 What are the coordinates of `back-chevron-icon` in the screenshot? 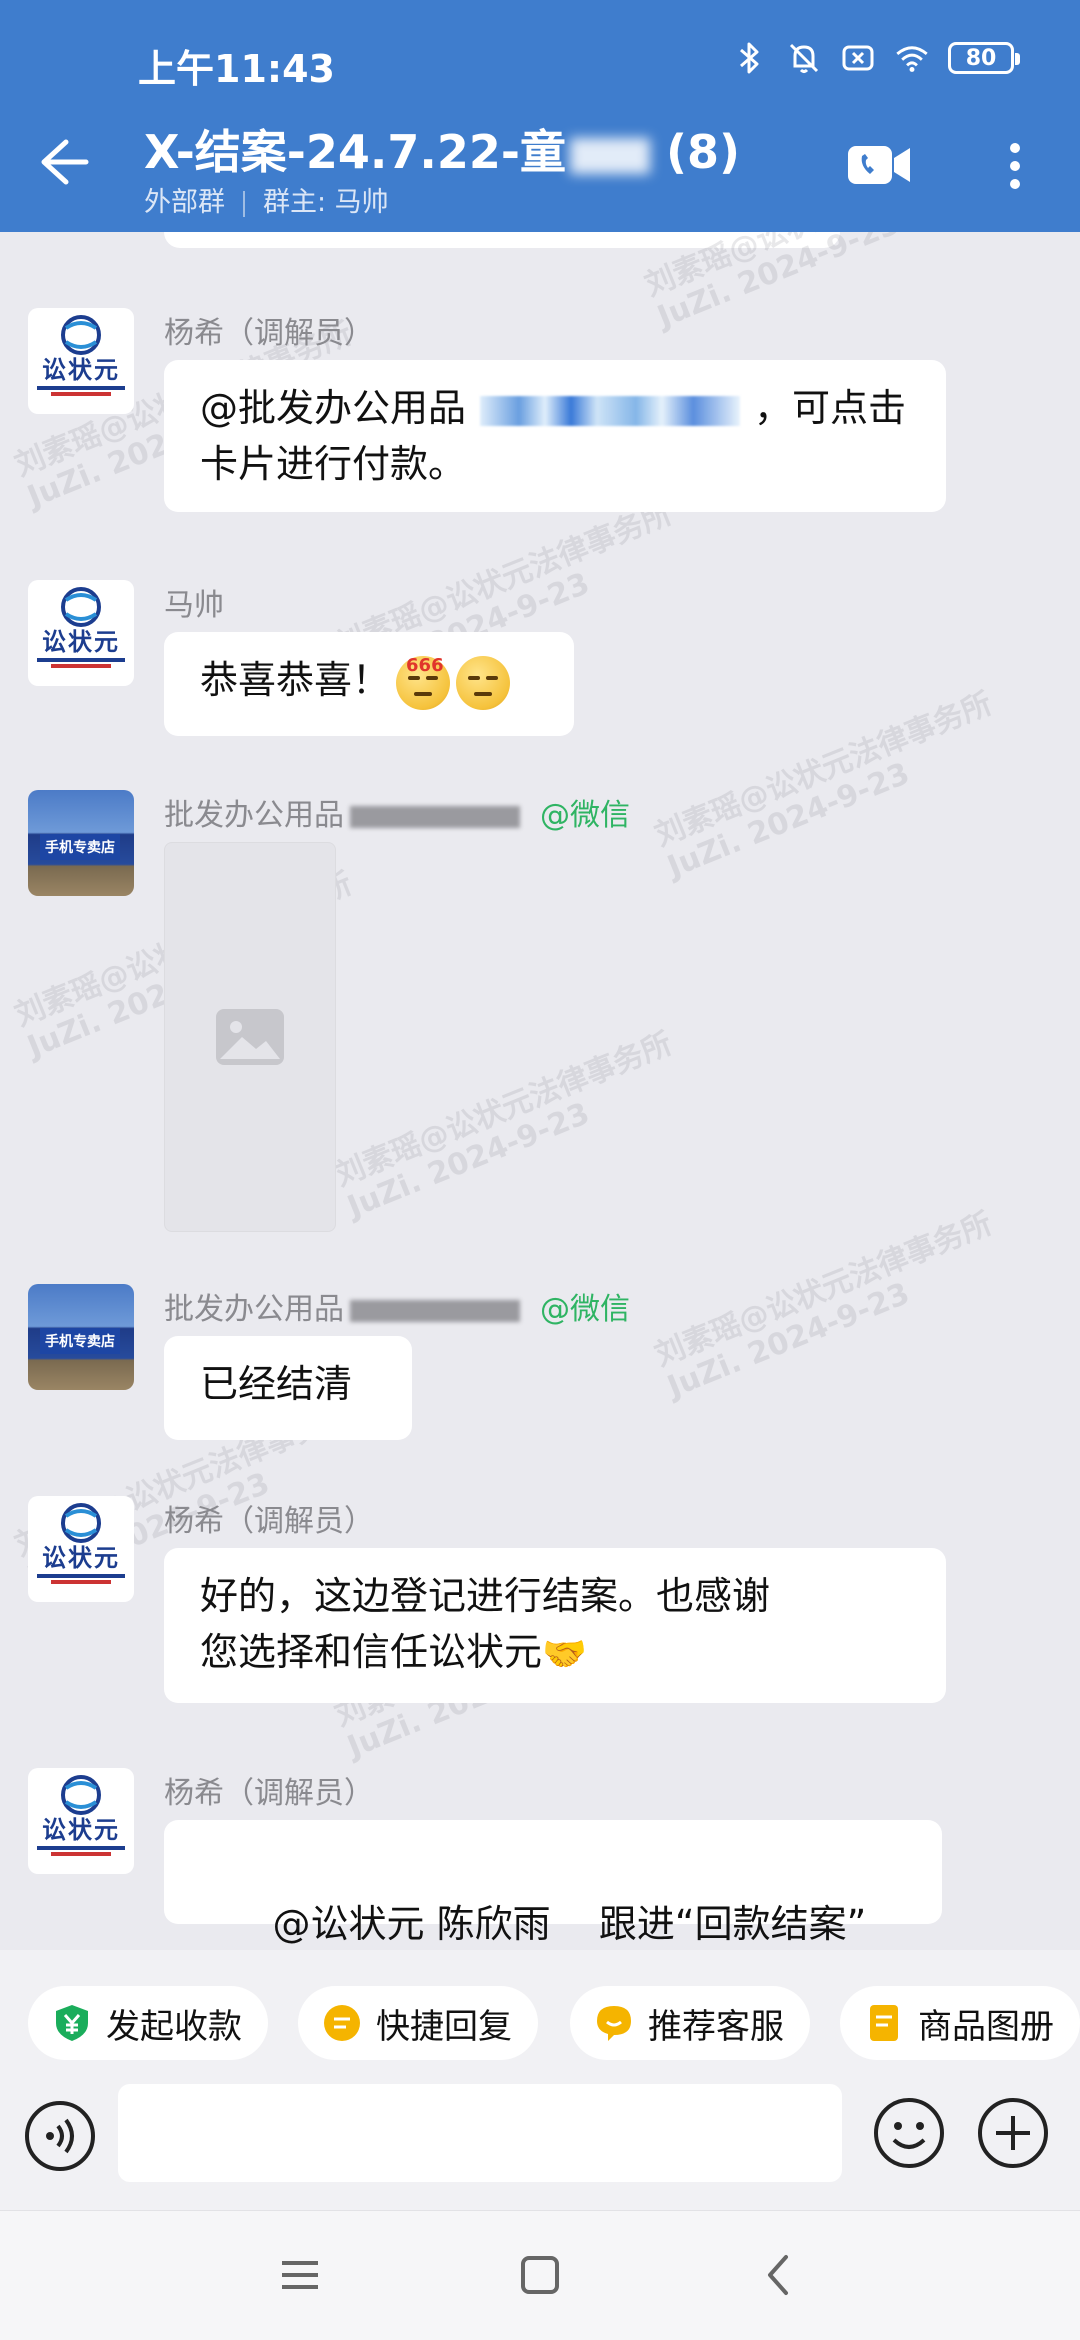 It's located at (778, 2275).